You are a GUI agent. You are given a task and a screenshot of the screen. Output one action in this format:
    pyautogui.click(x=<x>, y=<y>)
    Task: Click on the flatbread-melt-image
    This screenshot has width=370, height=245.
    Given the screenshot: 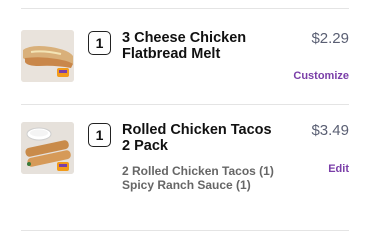 What is the action you would take?
    pyautogui.click(x=47, y=56)
    